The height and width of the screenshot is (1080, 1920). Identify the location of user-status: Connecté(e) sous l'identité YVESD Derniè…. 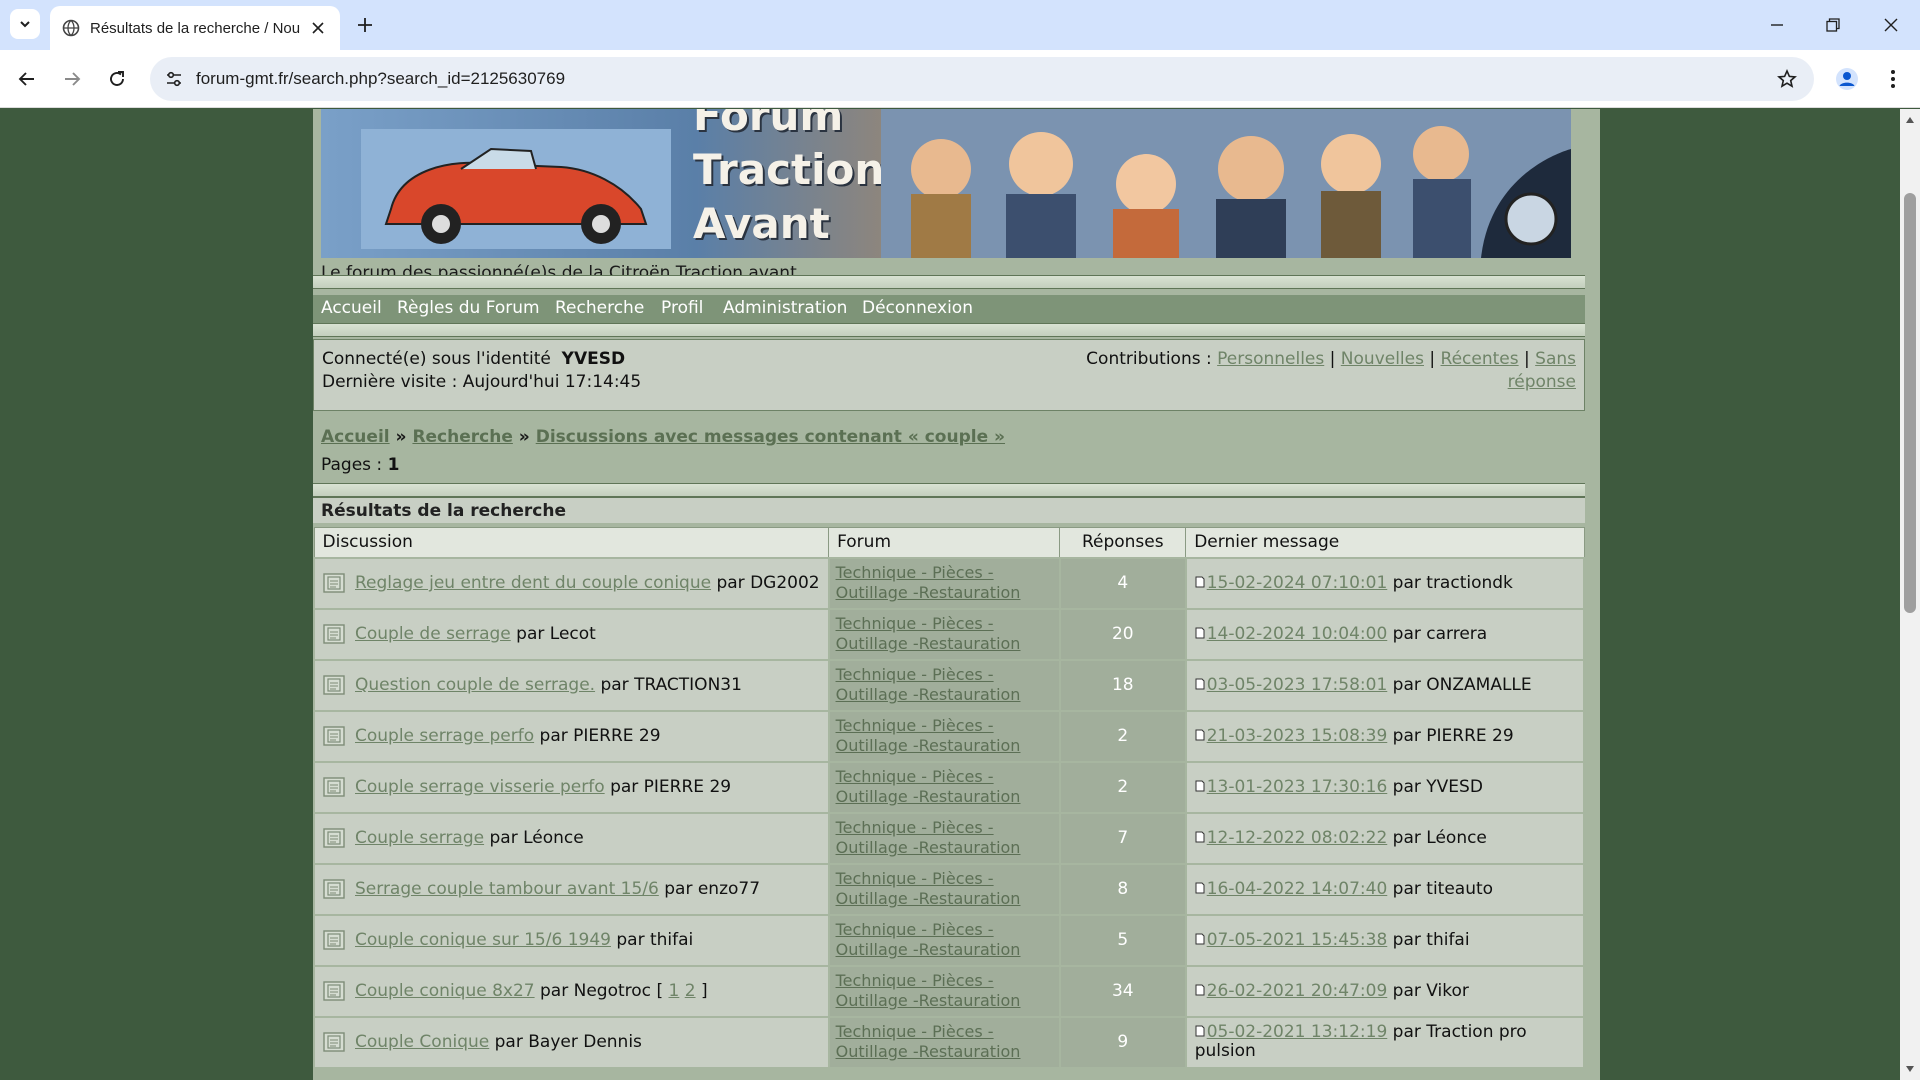
(481, 371).